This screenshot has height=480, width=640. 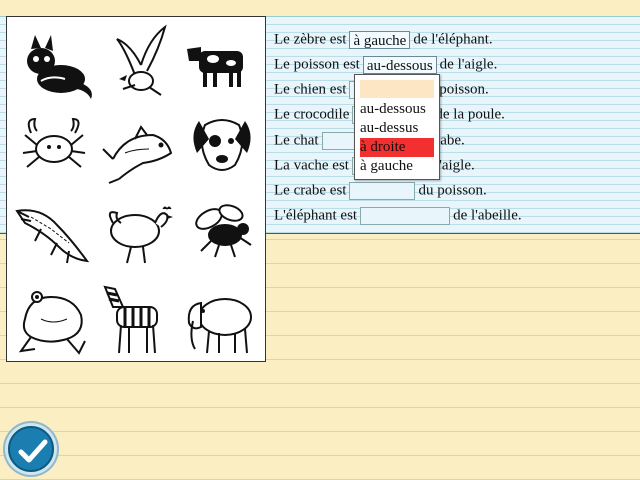 I want to click on sentence-text: de l'abeille., so click(x=487, y=215).